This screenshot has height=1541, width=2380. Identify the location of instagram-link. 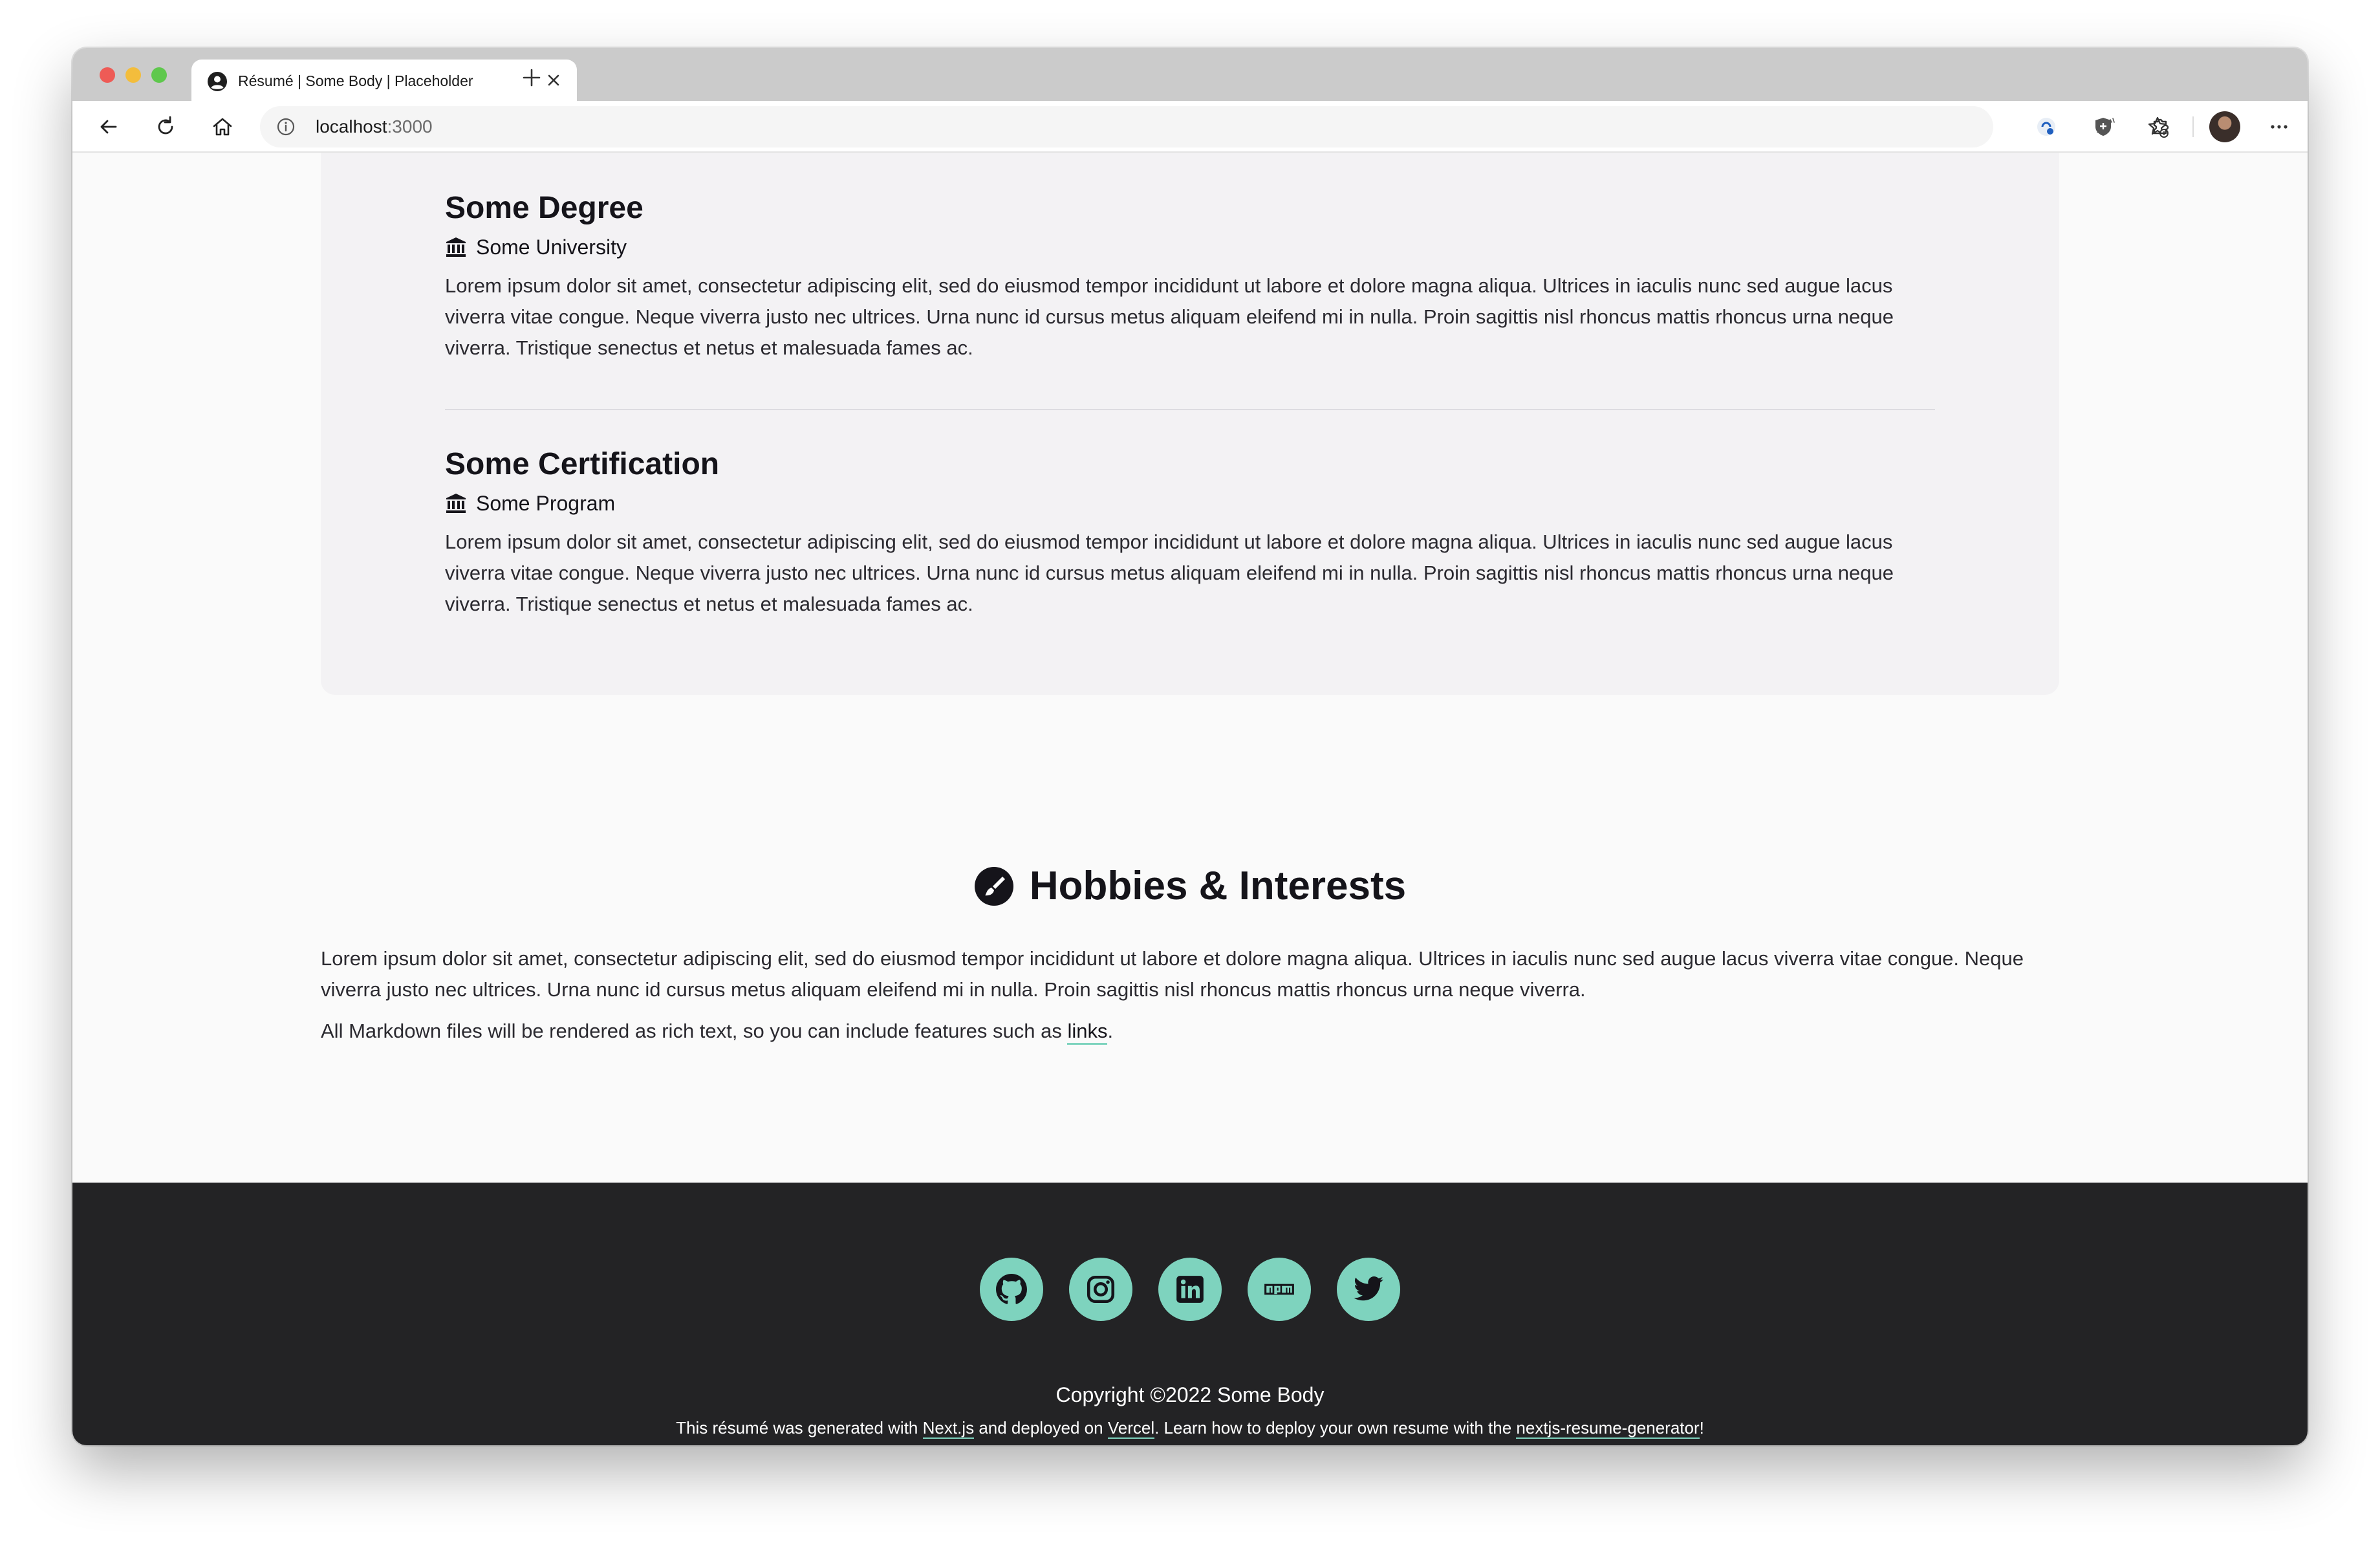
(1100, 1289).